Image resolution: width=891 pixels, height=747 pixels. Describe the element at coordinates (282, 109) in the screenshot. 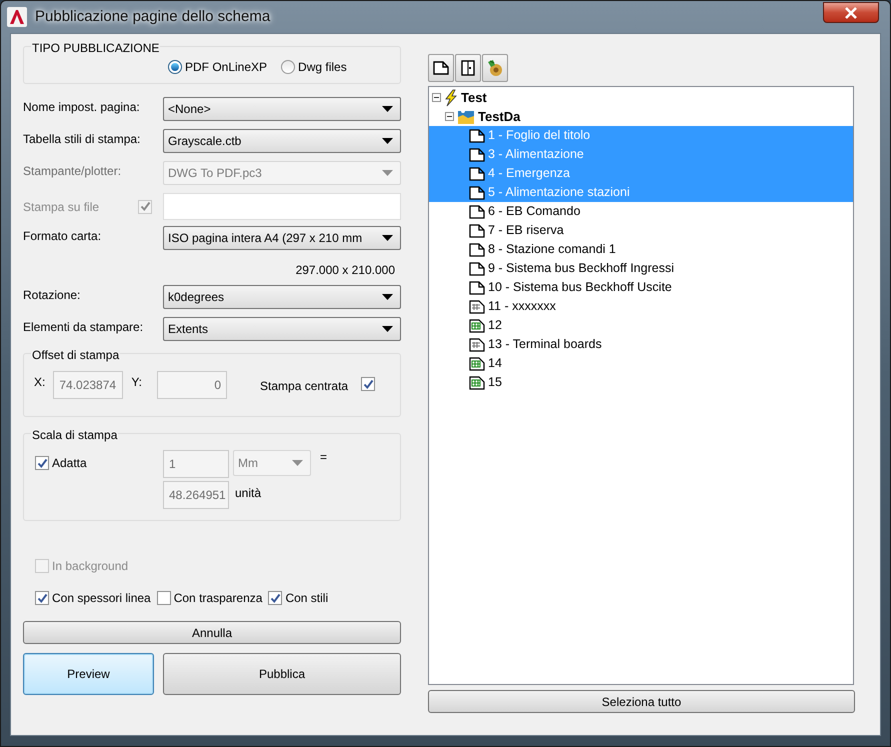

I see `dropdown: <None>` at that location.